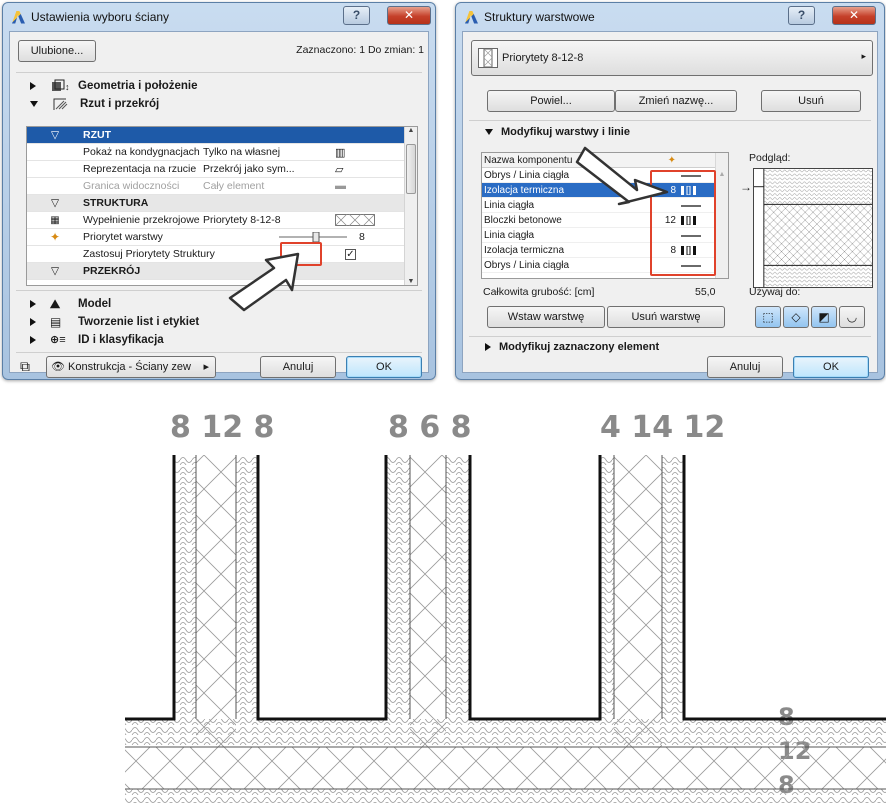  Describe the element at coordinates (411, 169) in the screenshot. I see `scroll-thumb` at that location.